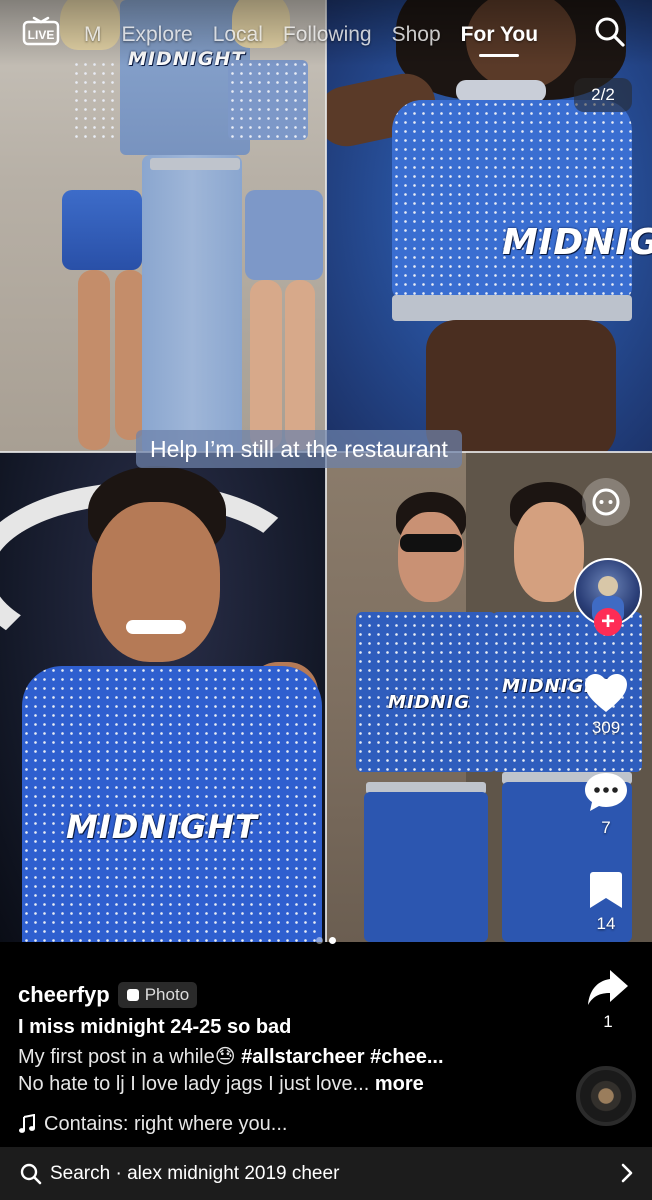 The width and height of the screenshot is (652, 1200). What do you see at coordinates (326, 940) in the screenshot?
I see `slide-indicator` at bounding box center [326, 940].